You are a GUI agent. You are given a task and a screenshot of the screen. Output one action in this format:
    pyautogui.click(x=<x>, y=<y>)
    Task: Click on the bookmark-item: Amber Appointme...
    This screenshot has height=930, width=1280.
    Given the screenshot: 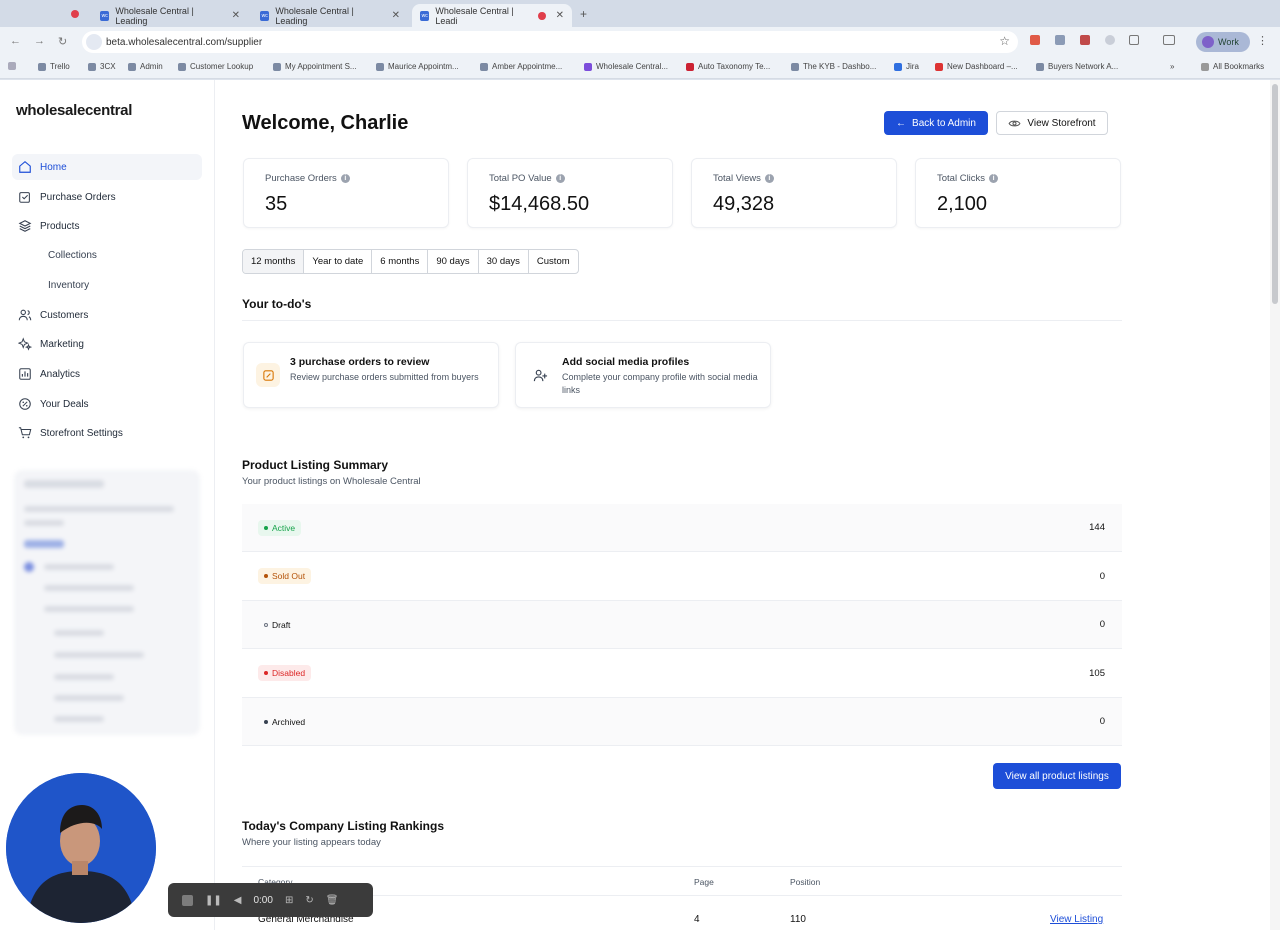 What is the action you would take?
    pyautogui.click(x=521, y=66)
    